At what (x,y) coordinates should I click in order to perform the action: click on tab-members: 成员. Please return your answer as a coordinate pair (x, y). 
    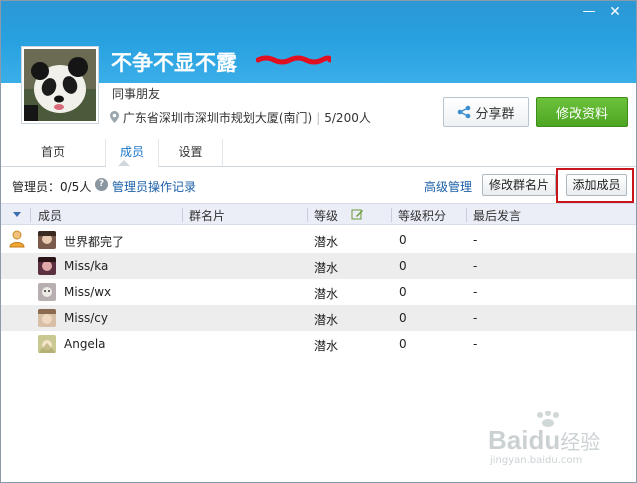
    Looking at the image, I should click on (132, 153).